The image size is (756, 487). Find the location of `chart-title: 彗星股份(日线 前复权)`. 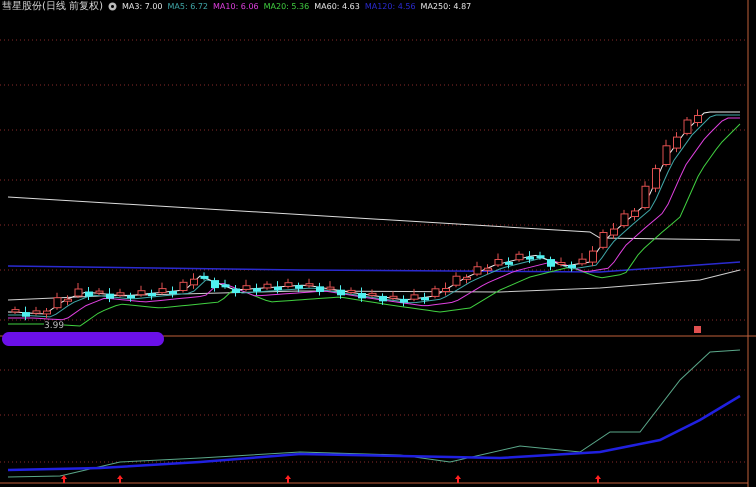

chart-title: 彗星股份(日线 前复权) is located at coordinates (52, 6).